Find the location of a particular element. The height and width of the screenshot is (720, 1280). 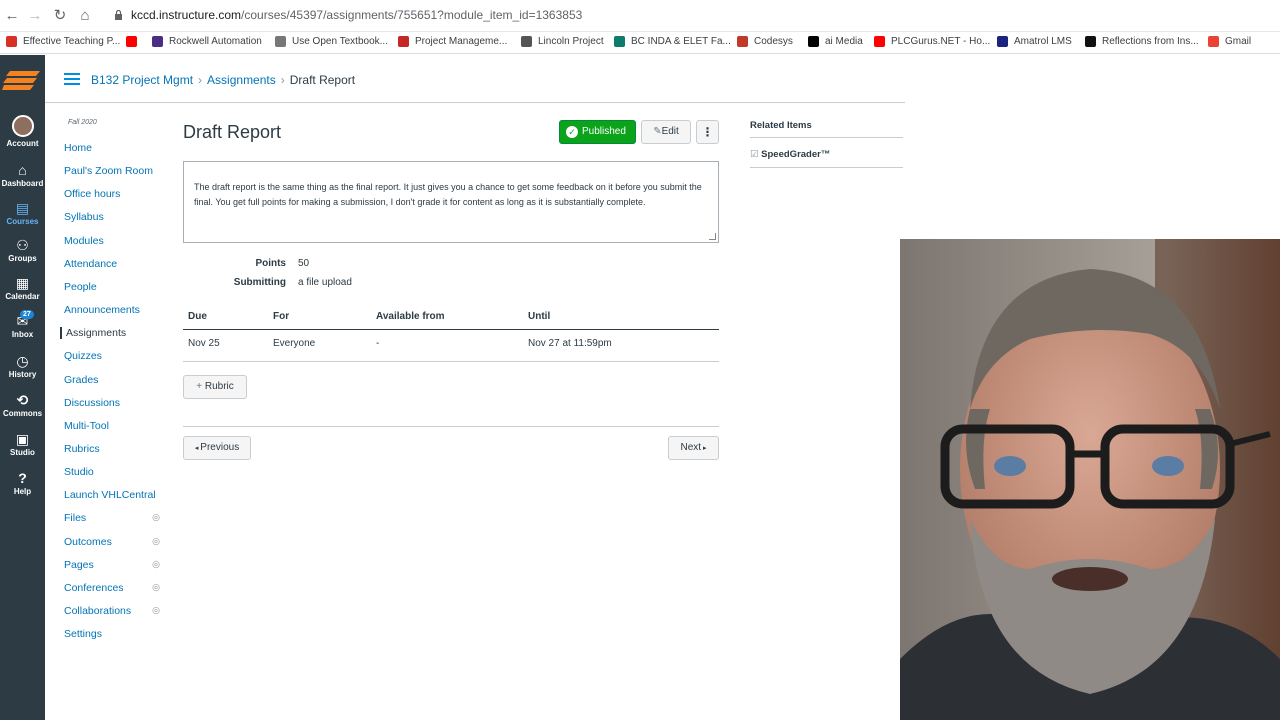

edit-button: ✎Edit is located at coordinates (666, 132).